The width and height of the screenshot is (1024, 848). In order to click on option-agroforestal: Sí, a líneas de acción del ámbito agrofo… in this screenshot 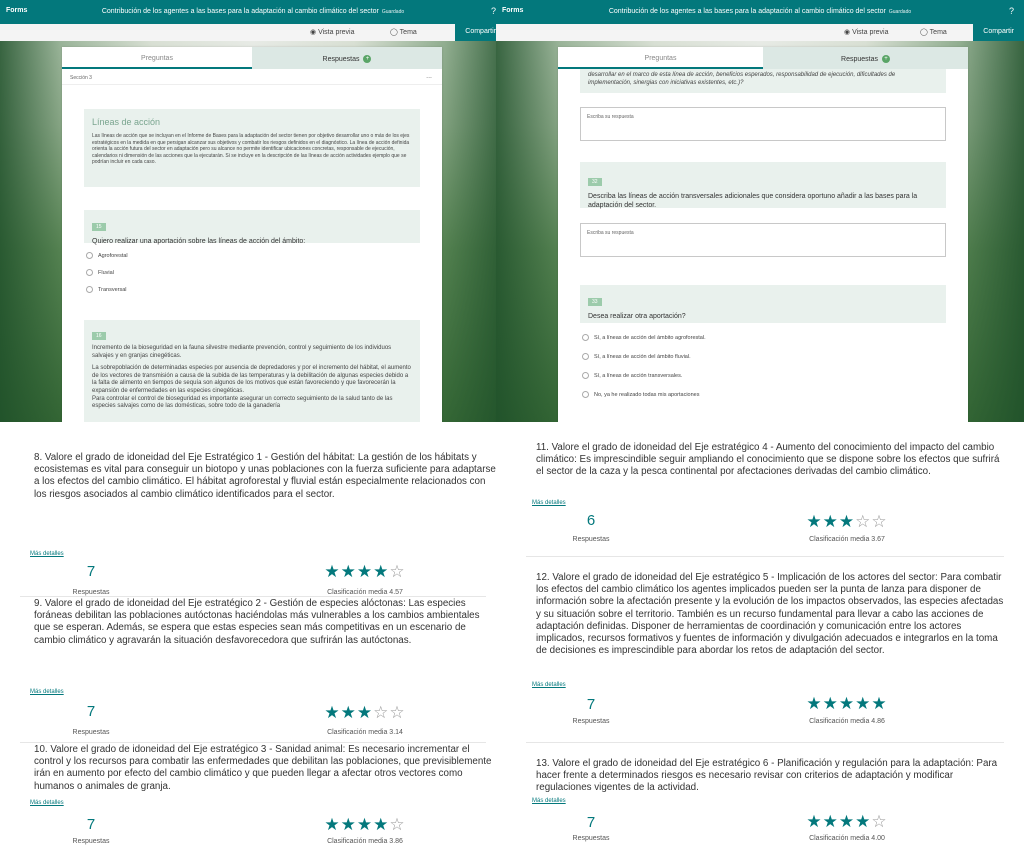, I will do `click(644, 337)`.